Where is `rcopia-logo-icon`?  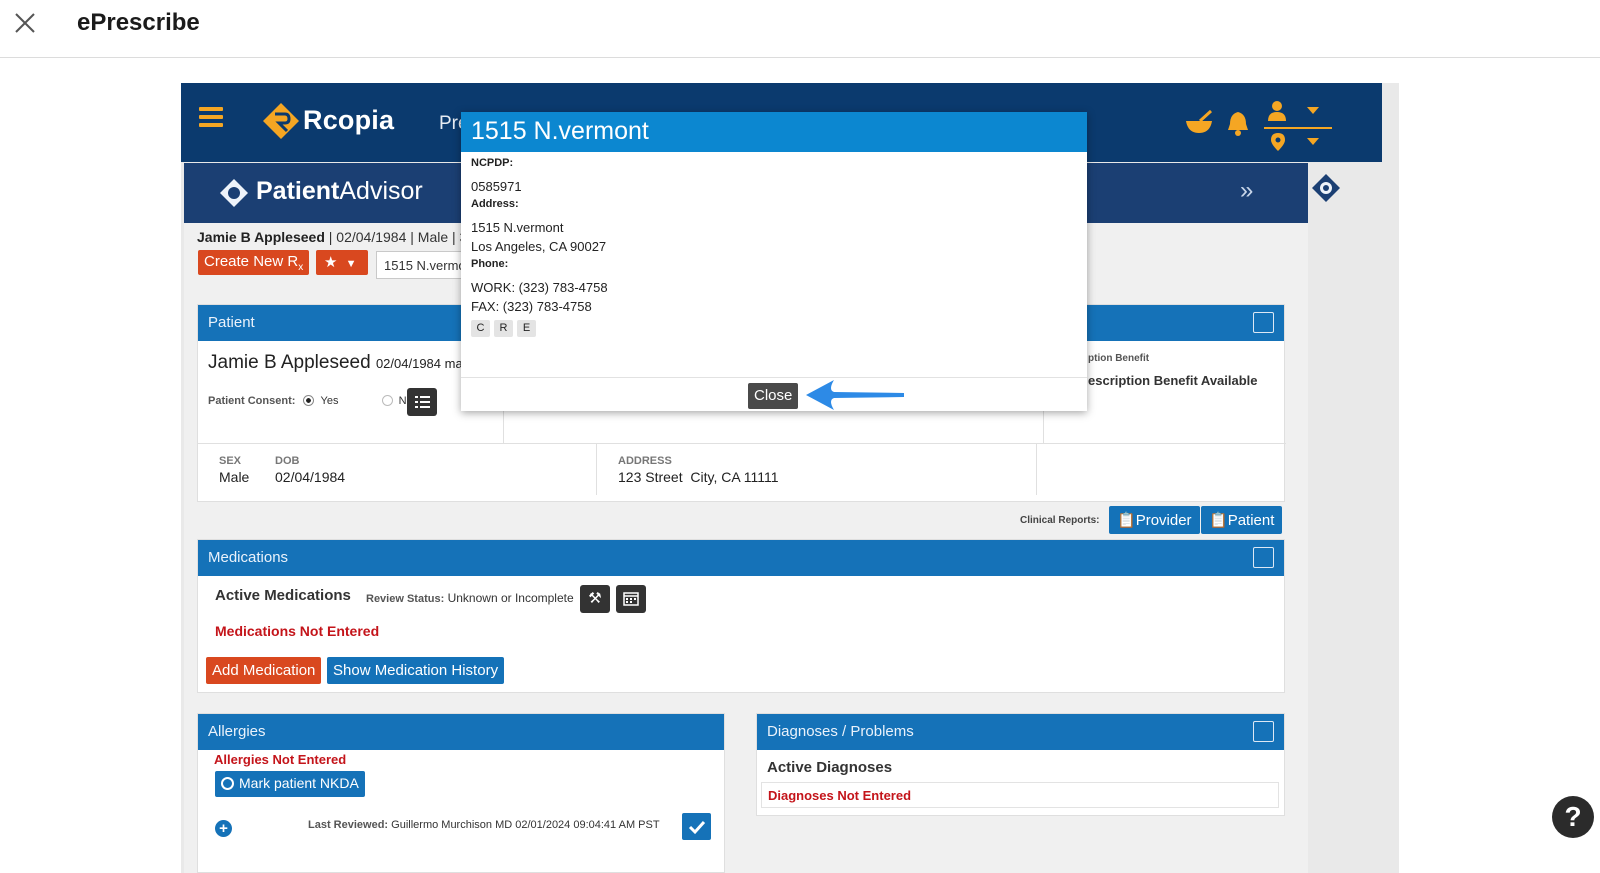 rcopia-logo-icon is located at coordinates (281, 121).